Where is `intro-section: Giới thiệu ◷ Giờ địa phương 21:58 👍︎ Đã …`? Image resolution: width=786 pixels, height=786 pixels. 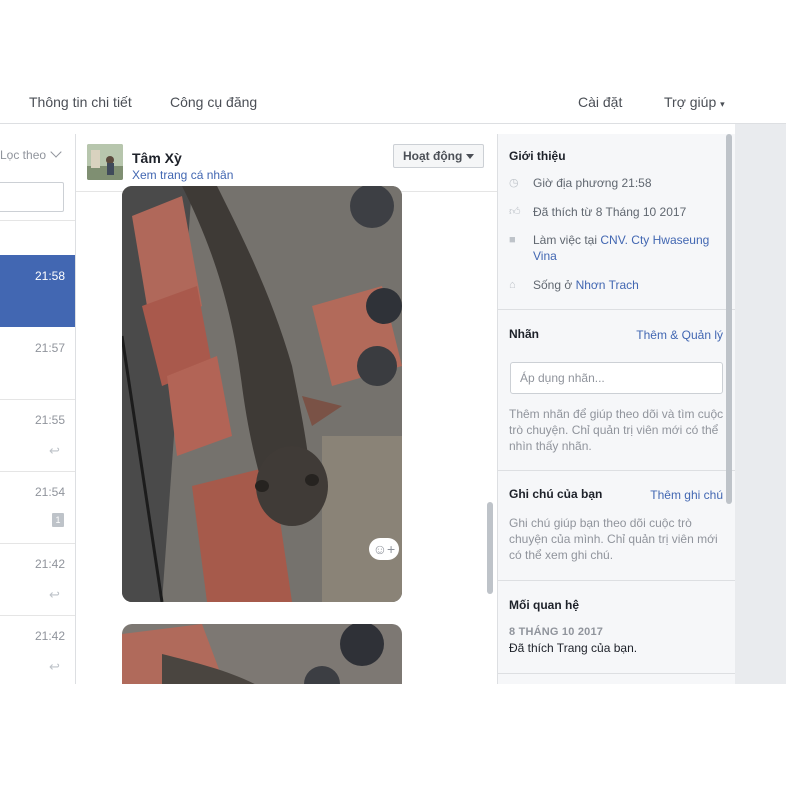 intro-section: Giới thiệu ◷ Giờ địa phương 21:58 👍︎ Đã … is located at coordinates (616, 222).